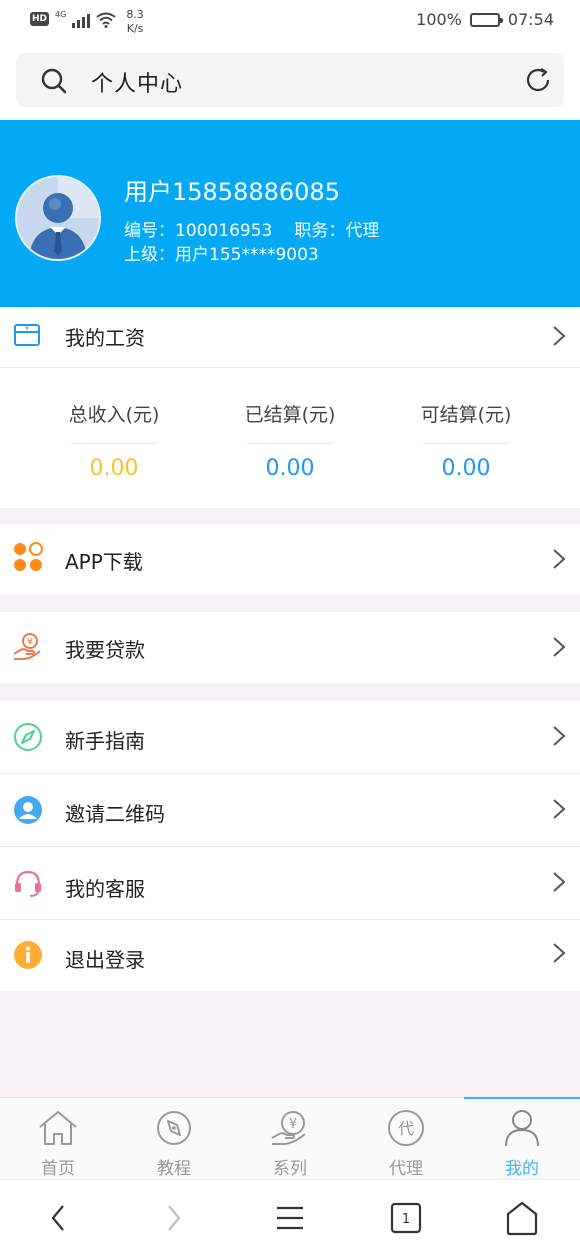 Image resolution: width=580 pixels, height=1257 pixels. I want to click on loan-hand-icon: ¥, so click(28, 647).